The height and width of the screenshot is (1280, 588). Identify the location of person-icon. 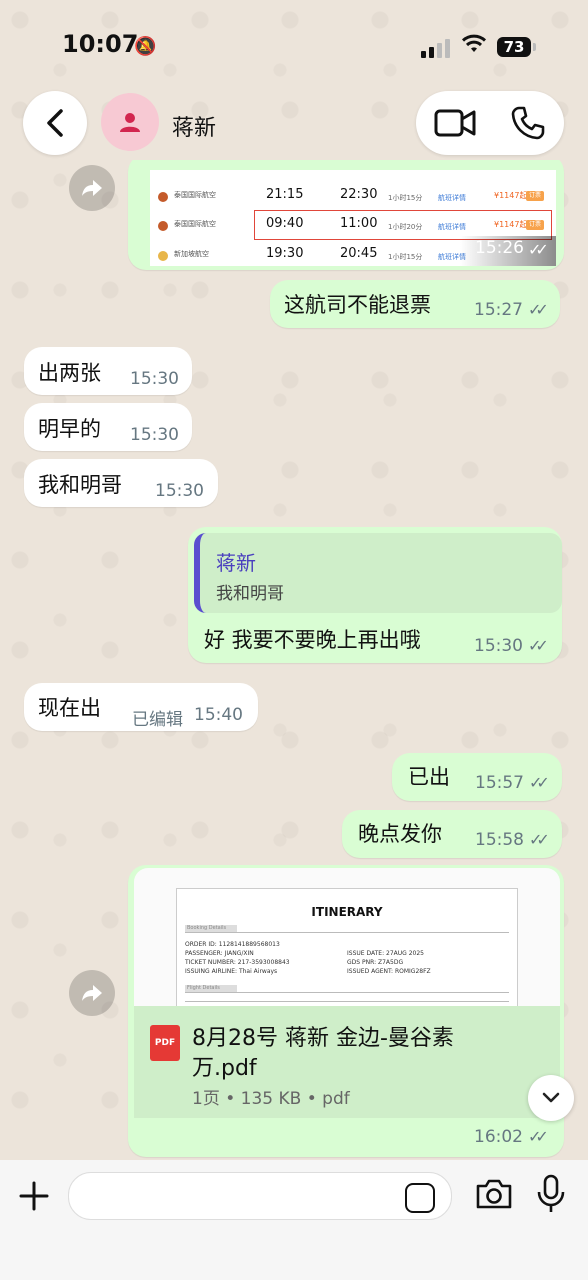
(130, 122).